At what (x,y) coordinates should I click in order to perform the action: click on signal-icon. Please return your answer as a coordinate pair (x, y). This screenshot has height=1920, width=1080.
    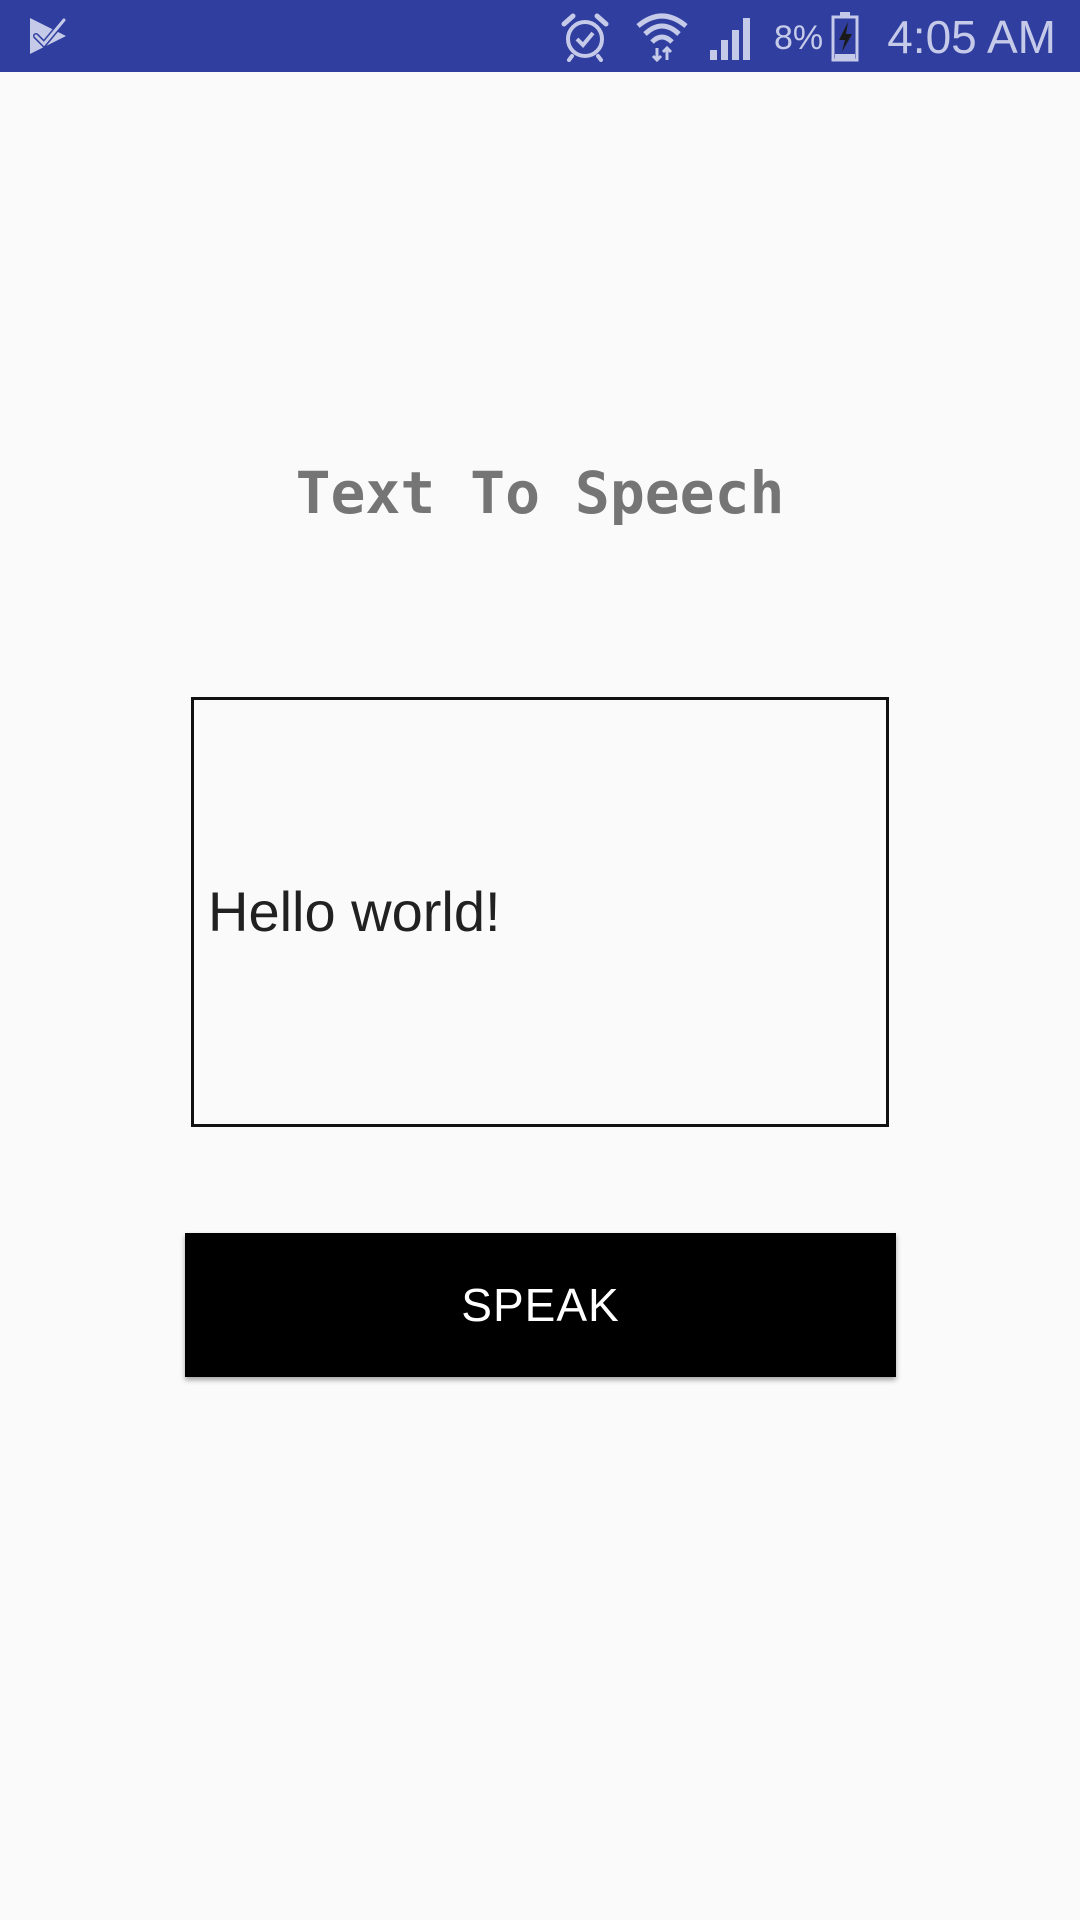
    Looking at the image, I should click on (730, 39).